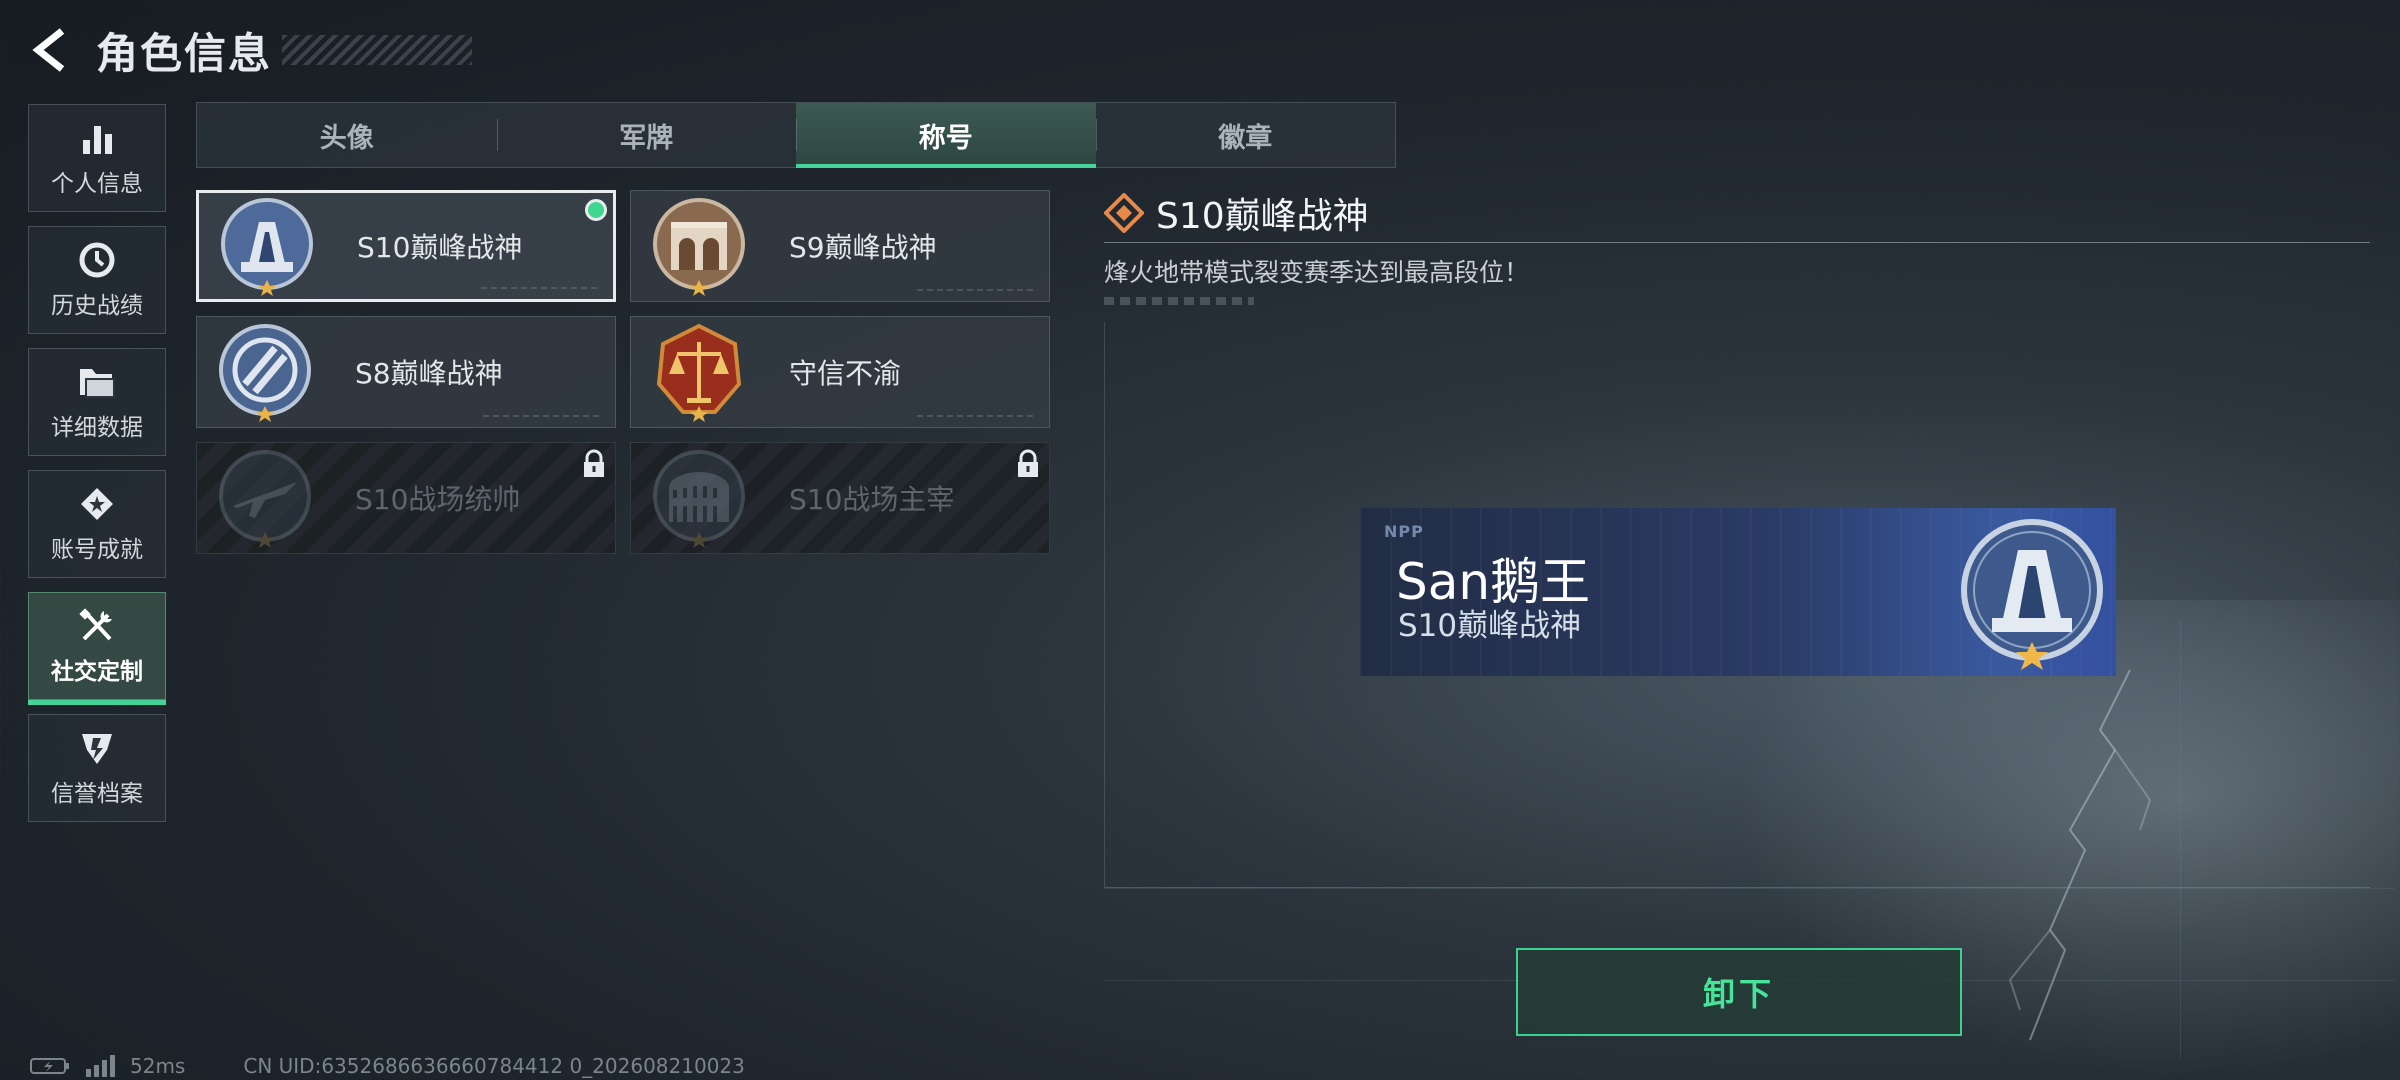 This screenshot has width=2400, height=1080. I want to click on sidebar-item-personal-info: 个人信息, so click(97, 158).